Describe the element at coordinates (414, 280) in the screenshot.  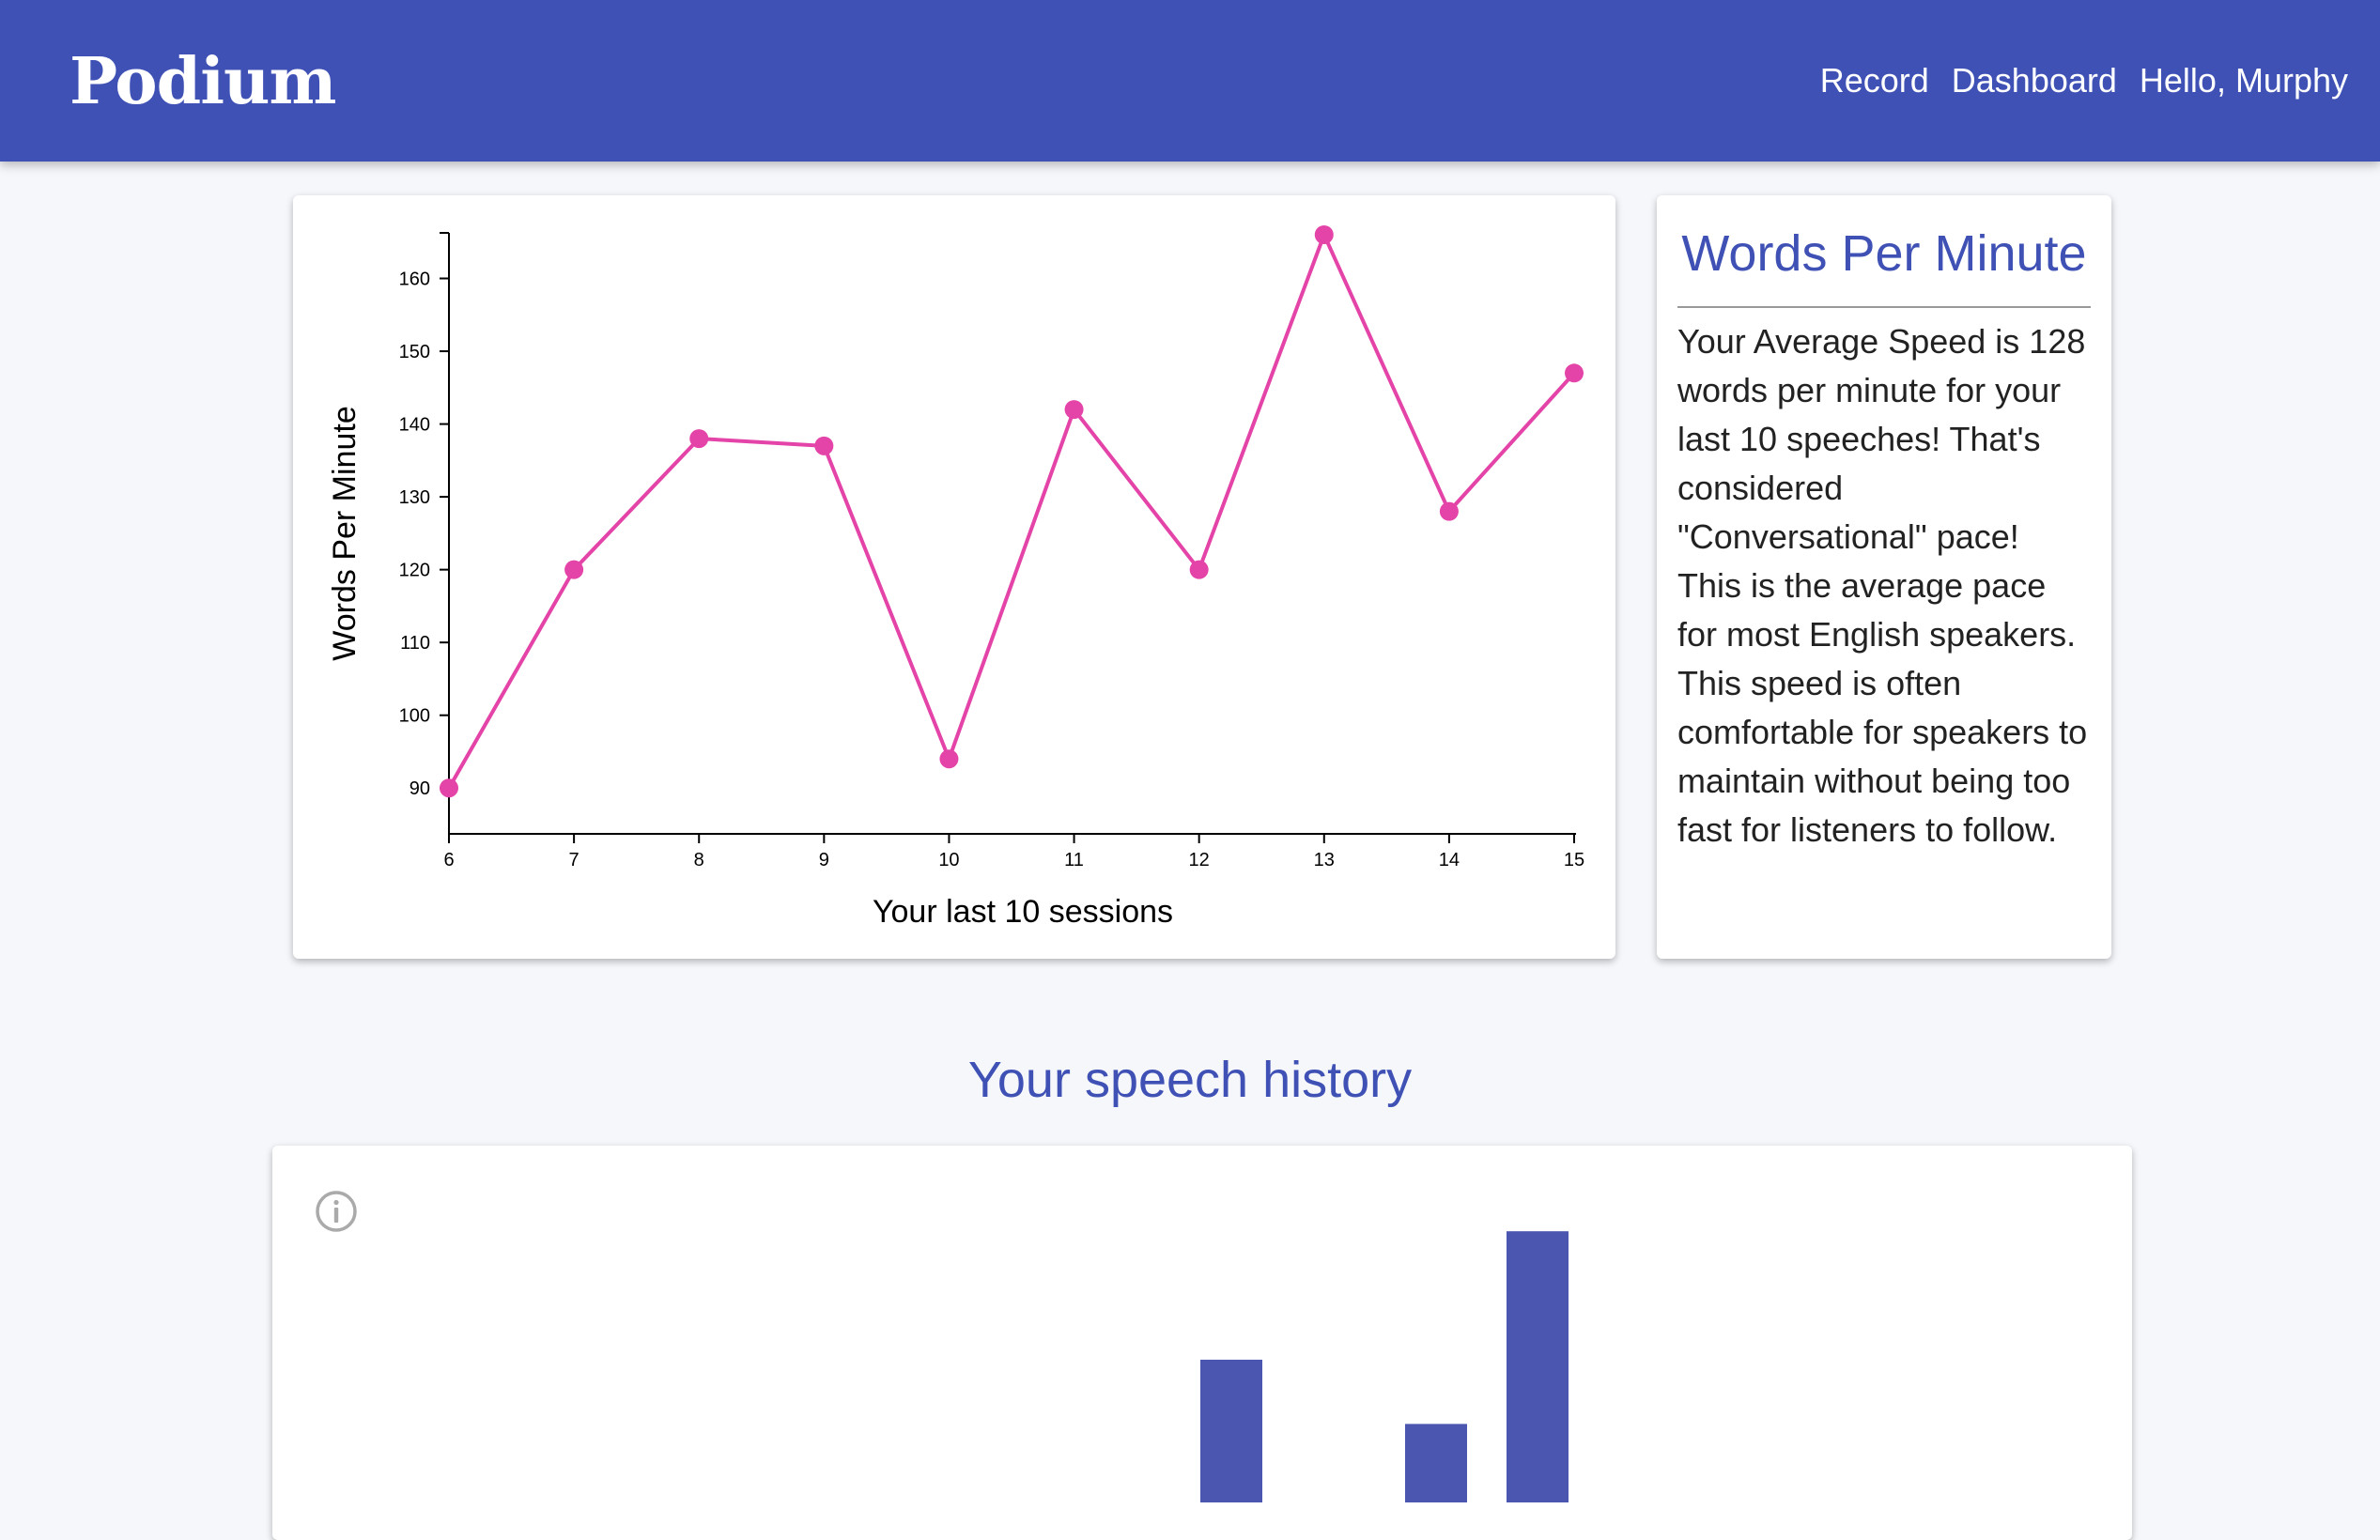
I see `y-tick-label: 160` at that location.